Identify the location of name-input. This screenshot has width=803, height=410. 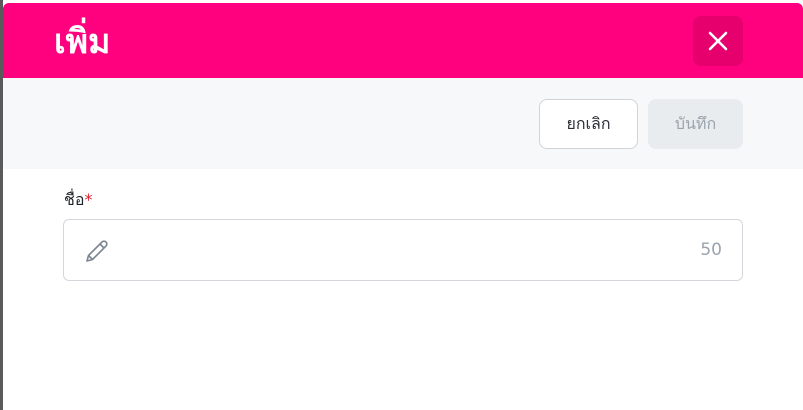
(402, 250).